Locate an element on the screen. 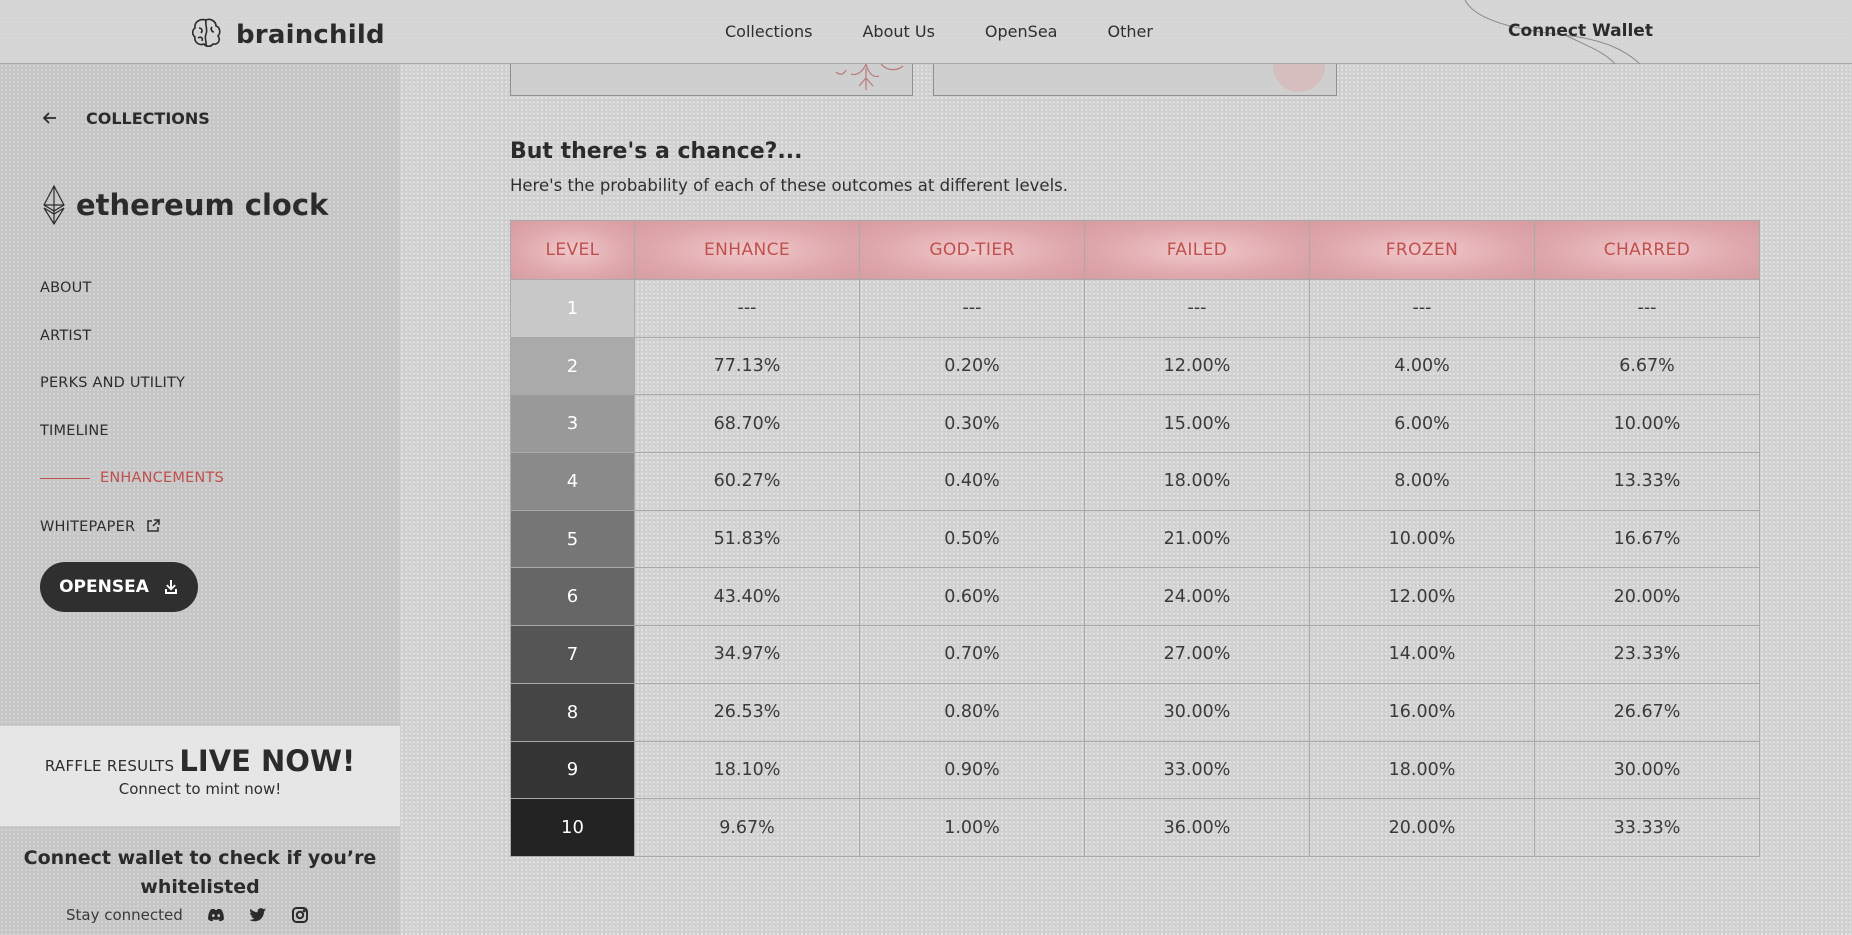 The width and height of the screenshot is (1852, 935). cell-charred: 13.33% is located at coordinates (1647, 481).